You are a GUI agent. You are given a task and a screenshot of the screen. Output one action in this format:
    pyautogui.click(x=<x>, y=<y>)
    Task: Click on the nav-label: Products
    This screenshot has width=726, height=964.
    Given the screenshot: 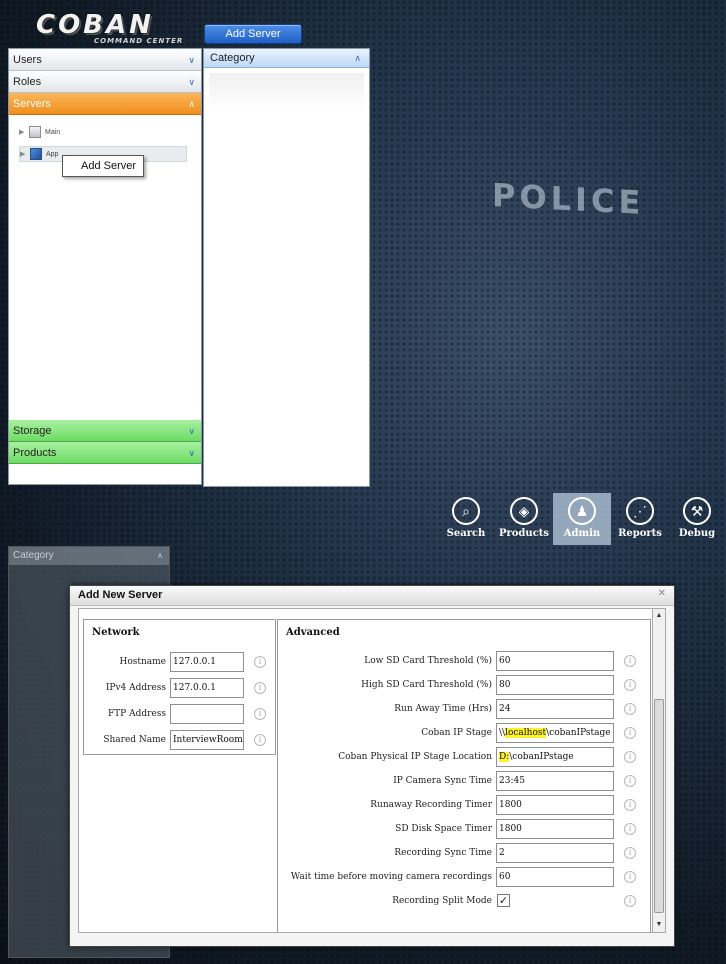 What is the action you would take?
    pyautogui.click(x=524, y=533)
    